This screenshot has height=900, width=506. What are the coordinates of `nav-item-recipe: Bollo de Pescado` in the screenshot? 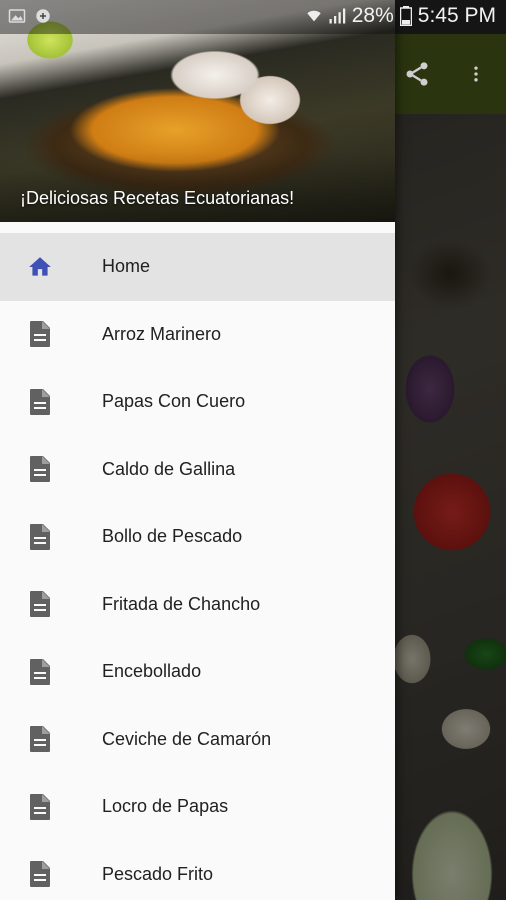 It's located at (197, 537).